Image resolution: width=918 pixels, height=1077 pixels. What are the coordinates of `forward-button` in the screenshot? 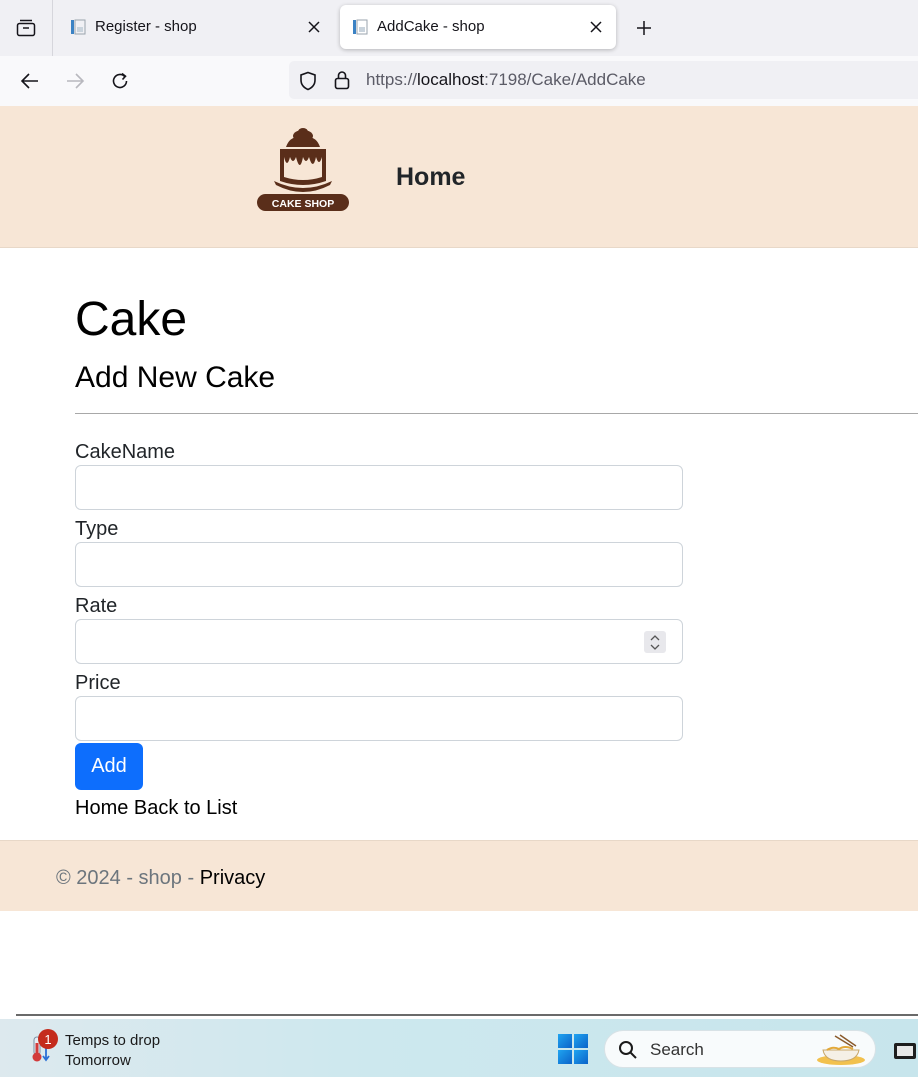 It's located at (75, 81).